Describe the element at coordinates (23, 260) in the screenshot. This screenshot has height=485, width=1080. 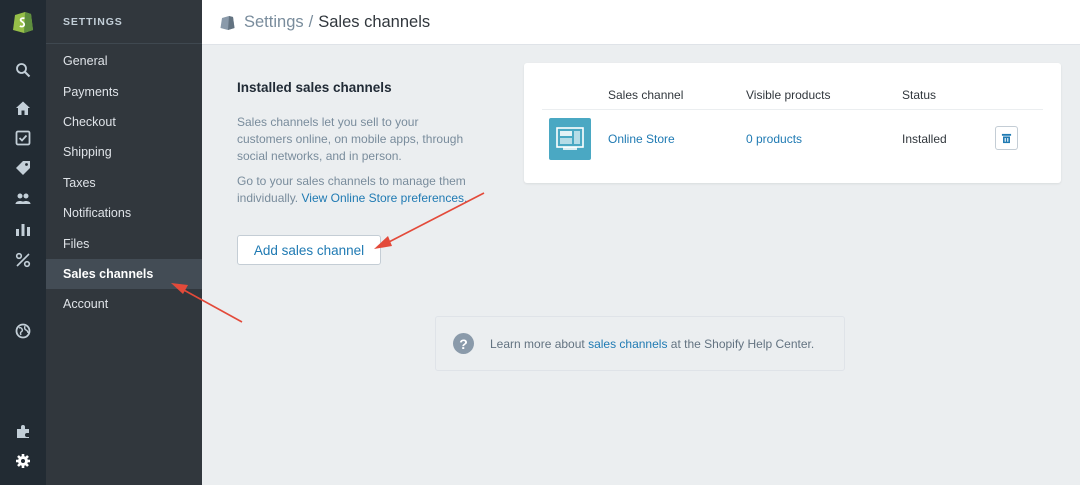
I see `discounts-icon` at that location.